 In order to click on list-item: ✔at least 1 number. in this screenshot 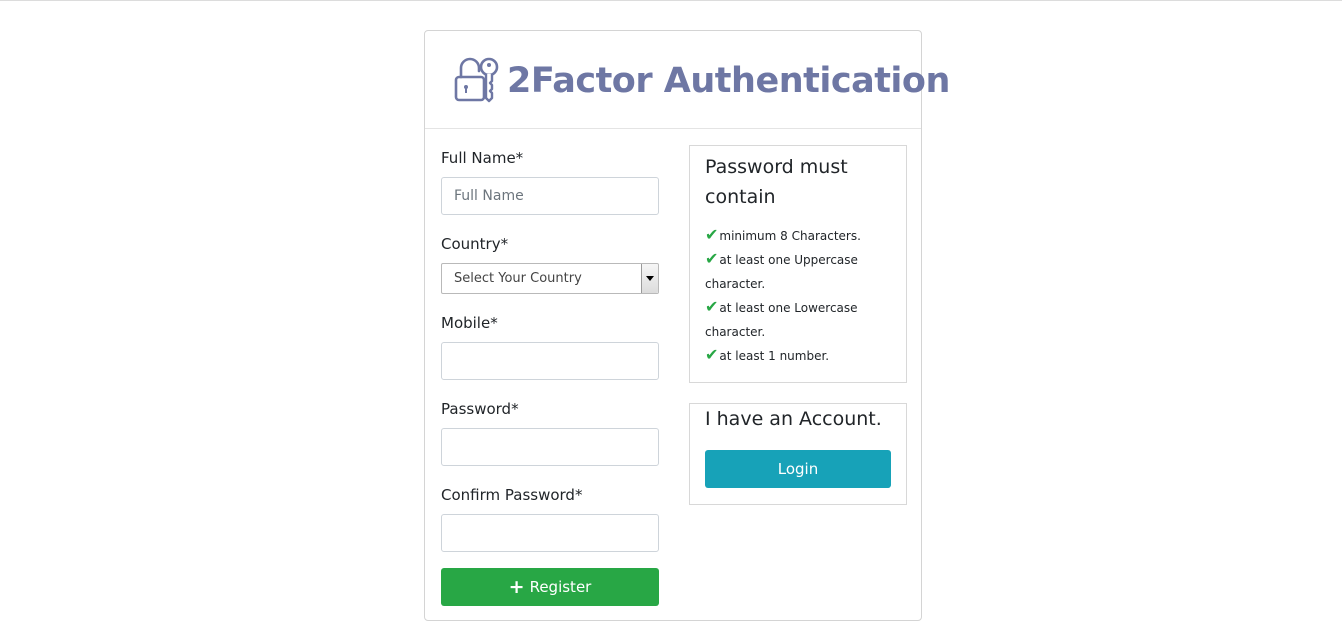, I will do `click(800, 356)`.